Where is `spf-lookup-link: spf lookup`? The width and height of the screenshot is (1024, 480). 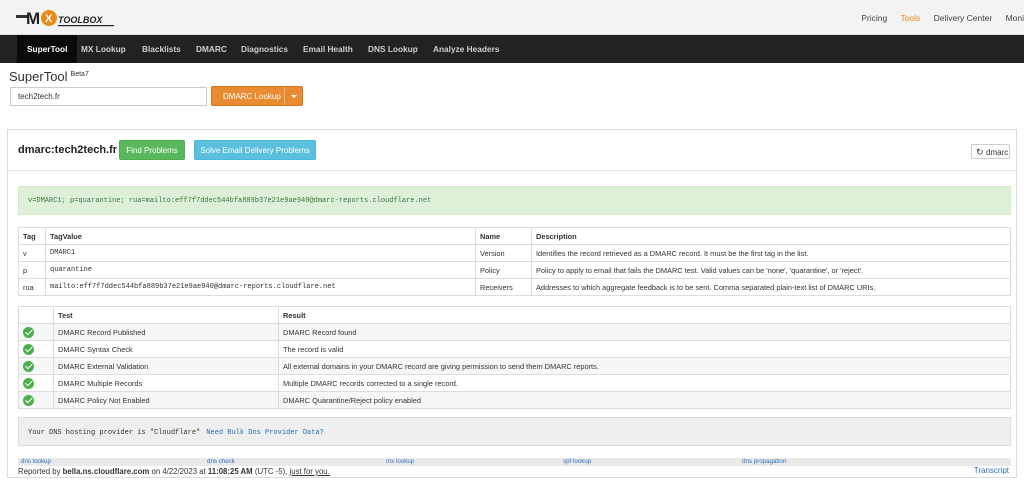 spf-lookup-link: spf lookup is located at coordinates (577, 461).